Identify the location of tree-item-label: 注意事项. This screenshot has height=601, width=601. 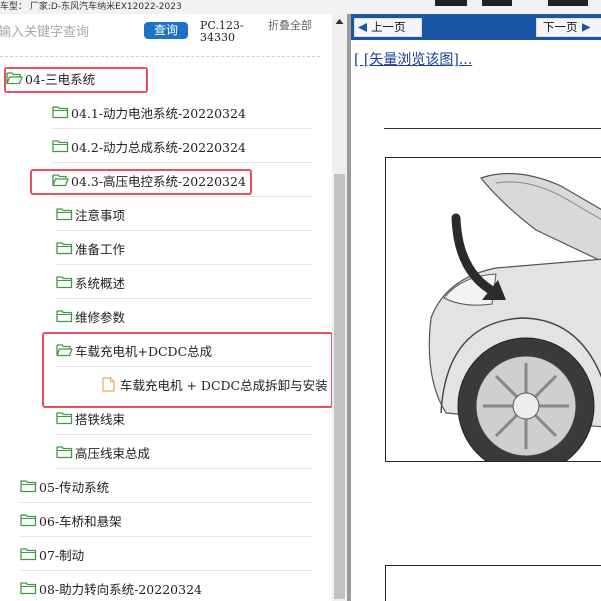
(100, 215).